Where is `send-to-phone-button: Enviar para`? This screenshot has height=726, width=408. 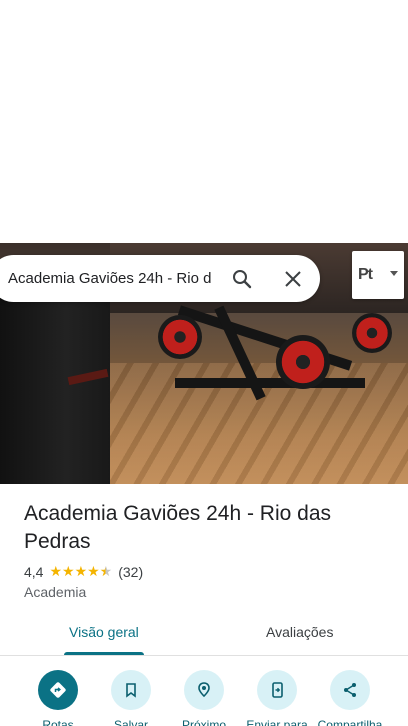 send-to-phone-button: Enviar para is located at coordinates (277, 698).